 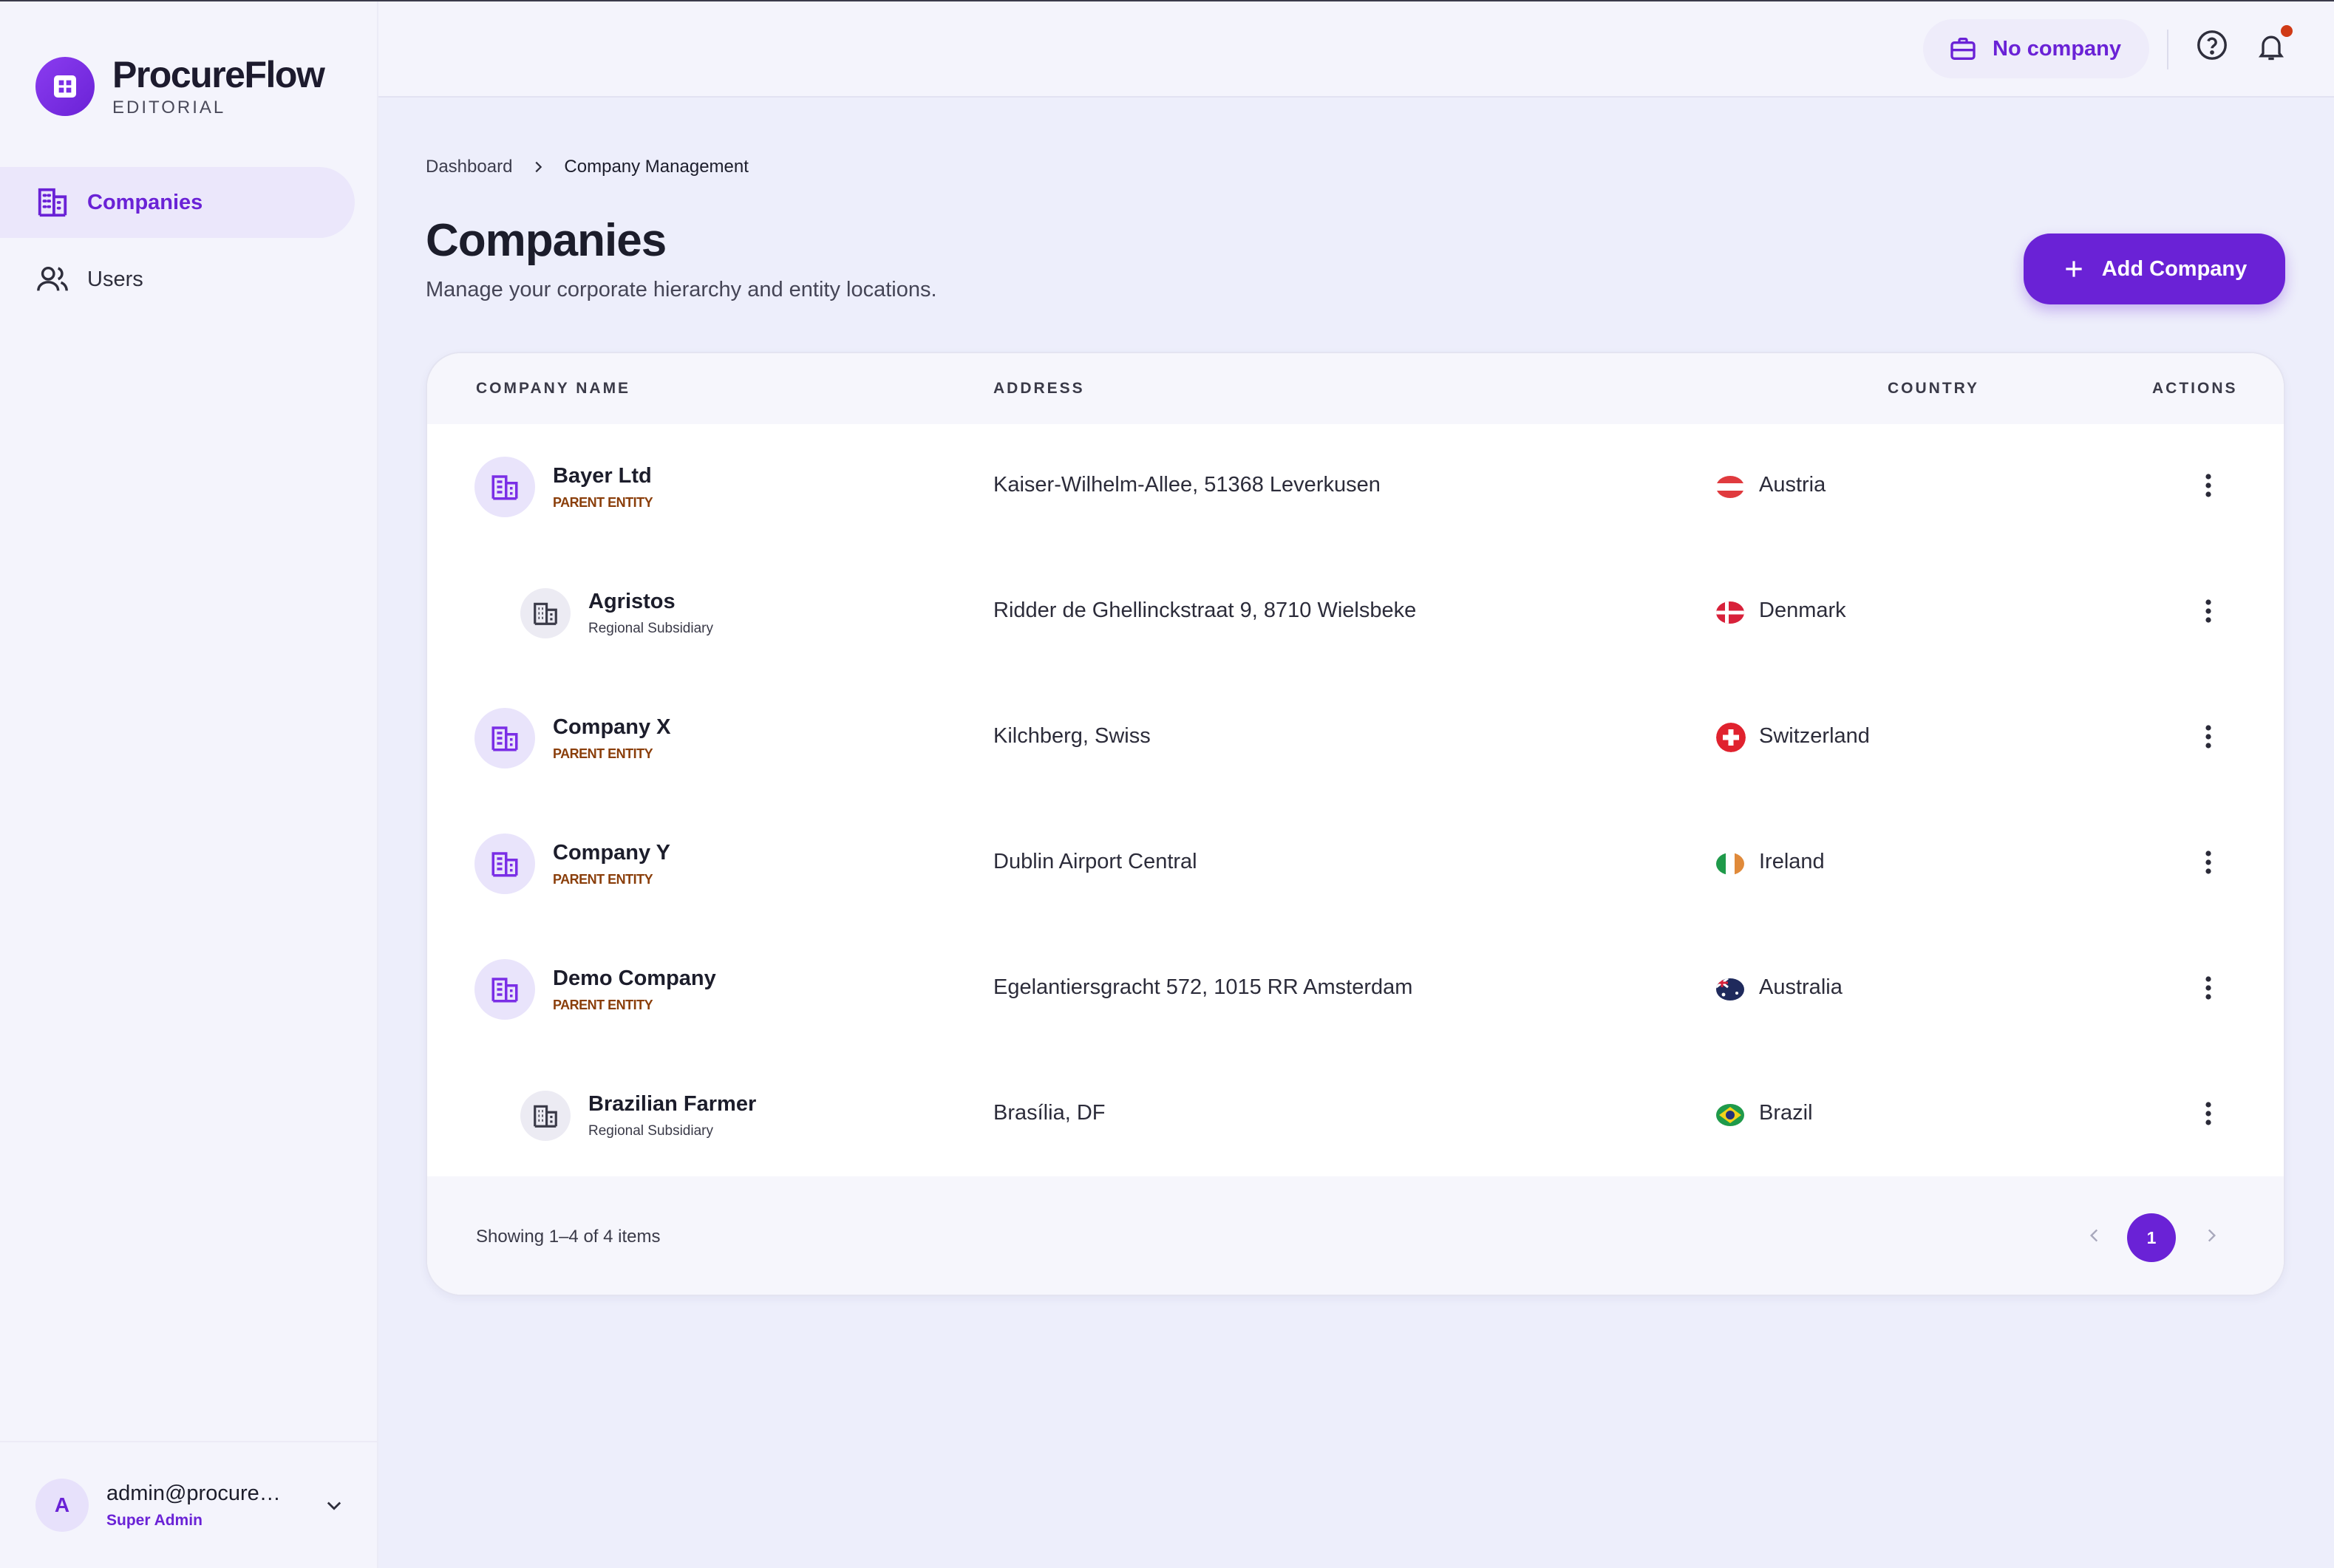 What do you see at coordinates (115, 279) in the screenshot?
I see `sidebar-item-label: Users` at bounding box center [115, 279].